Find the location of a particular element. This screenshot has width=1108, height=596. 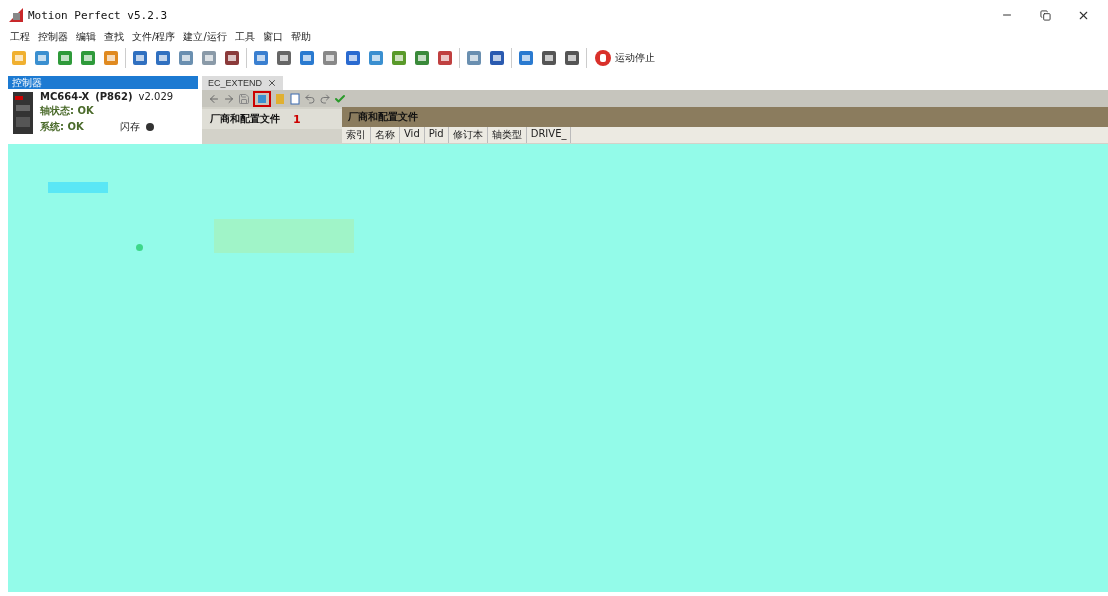

menu-item: 工具 is located at coordinates (244, 37).